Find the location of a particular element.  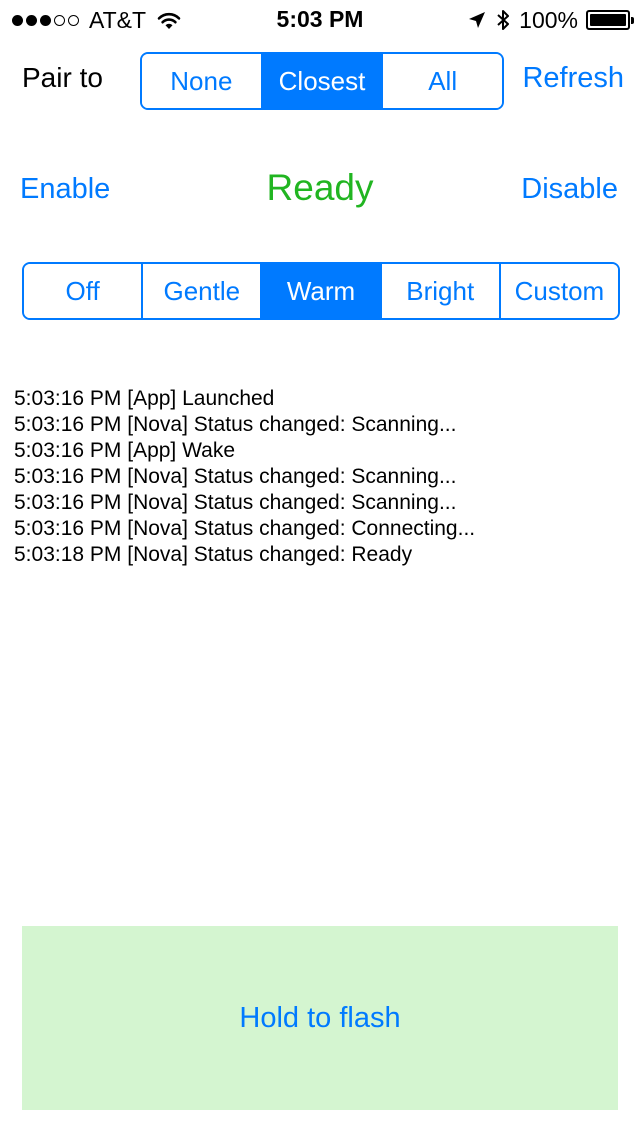

pair-to-label: Pair to is located at coordinates (62, 77).